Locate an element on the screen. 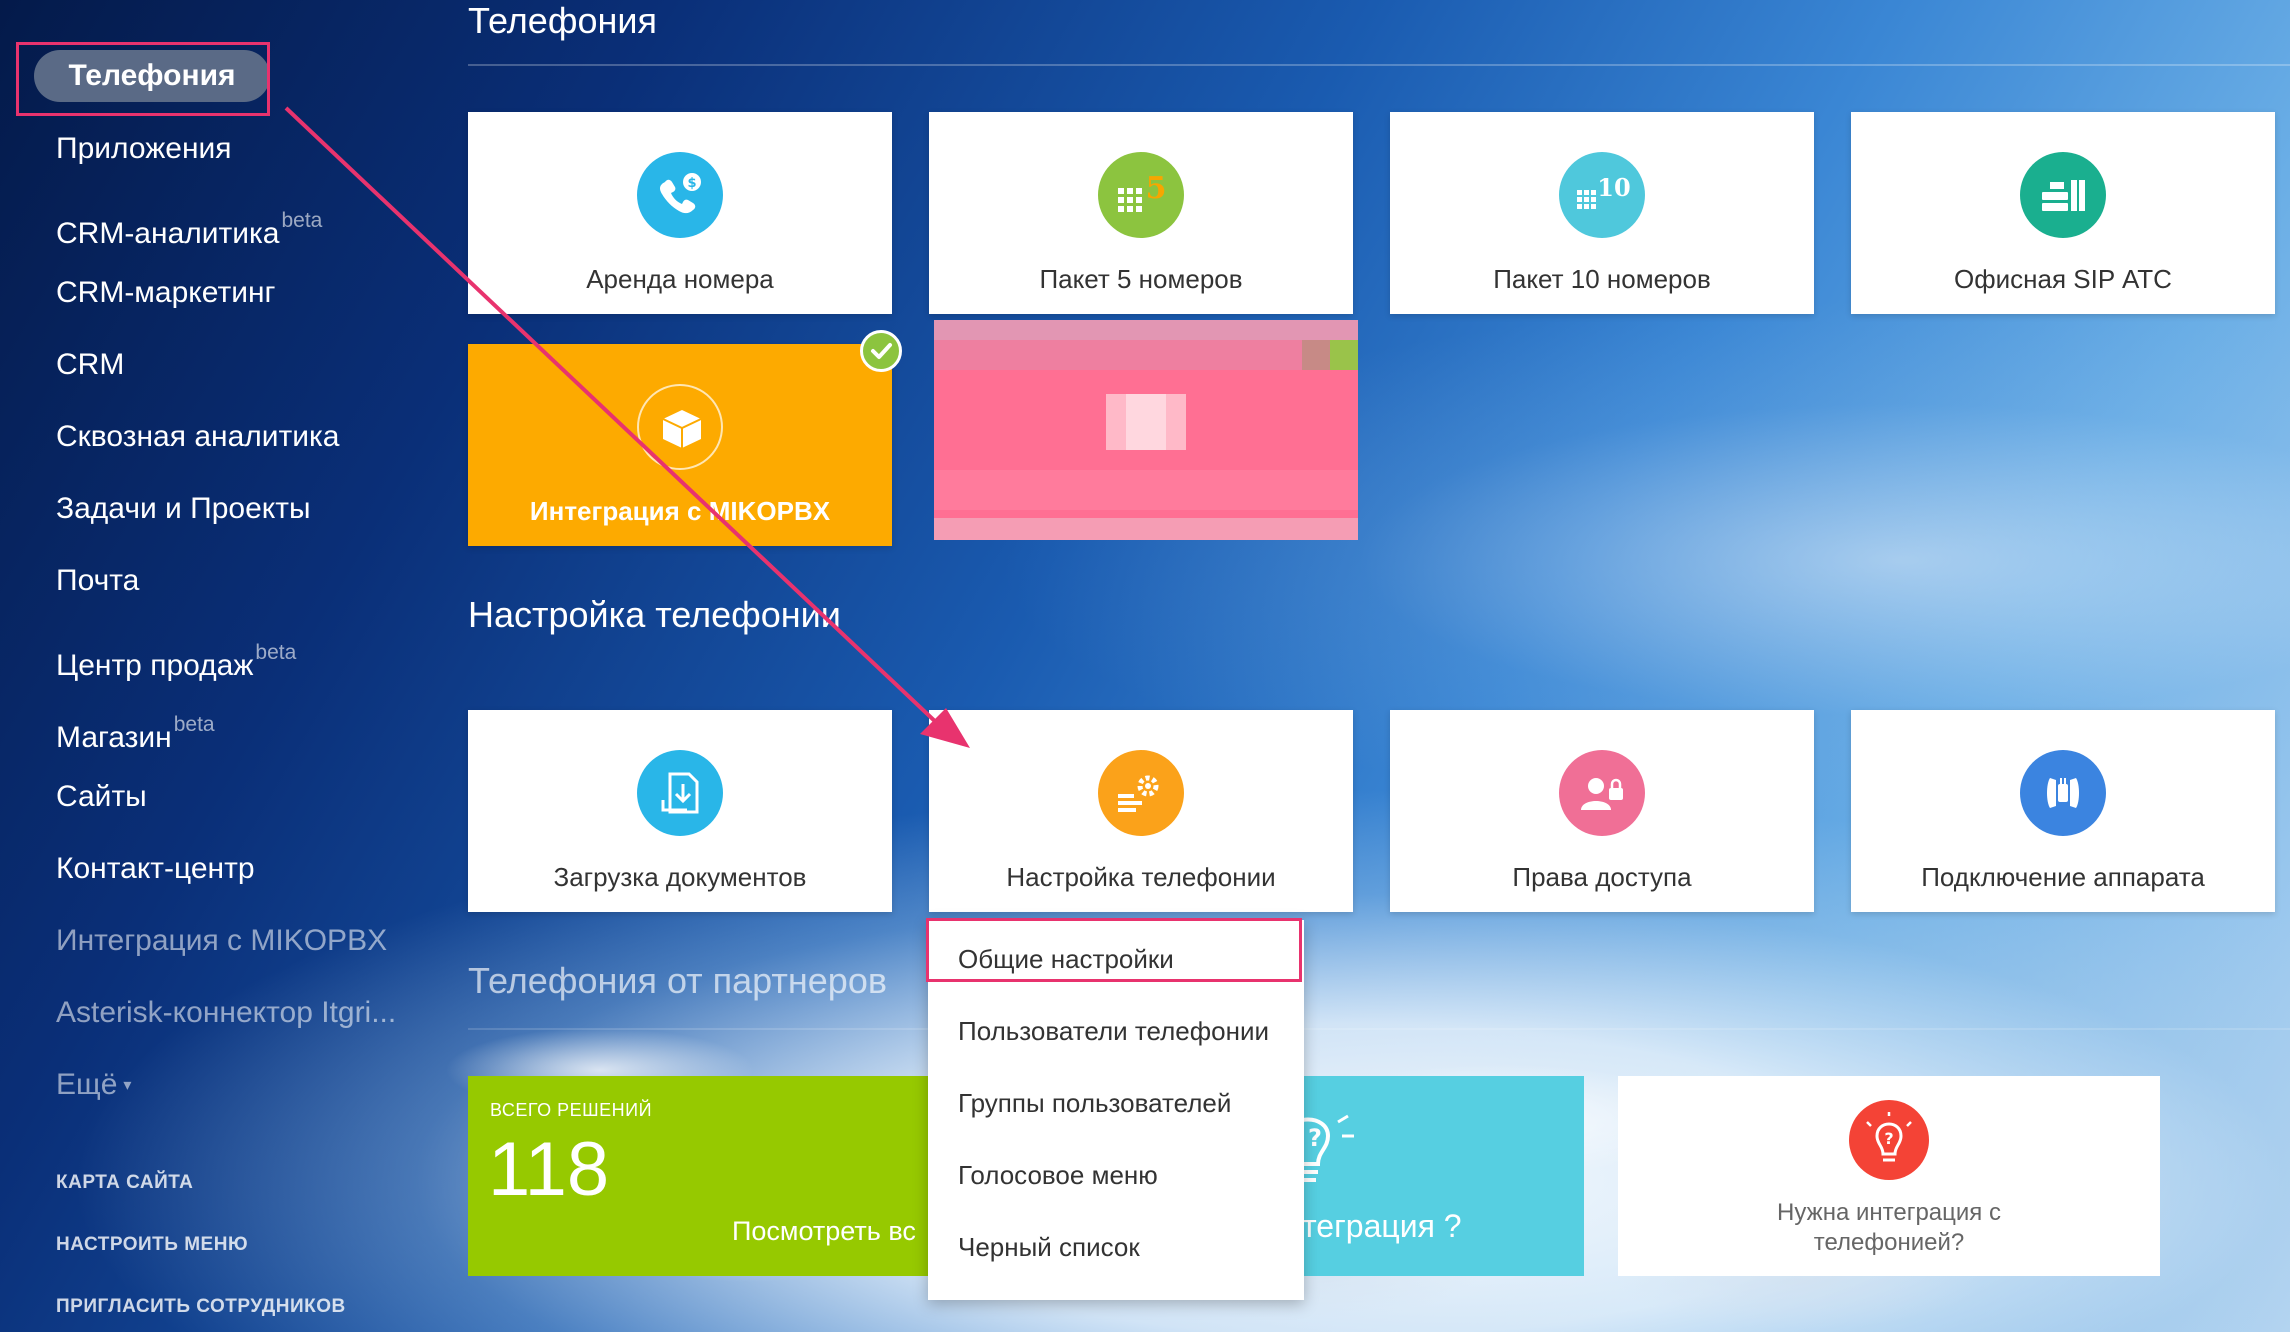 The height and width of the screenshot is (1332, 2290). blurred-tile is located at coordinates (1146, 430).